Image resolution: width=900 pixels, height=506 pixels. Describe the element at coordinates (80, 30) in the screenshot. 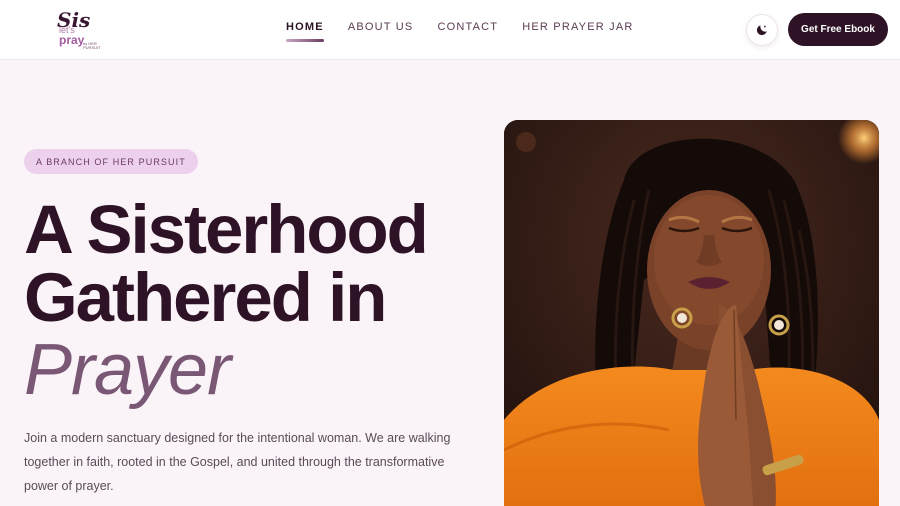

I see `site-logo: Sis let's pray by HER PURSUIT` at that location.